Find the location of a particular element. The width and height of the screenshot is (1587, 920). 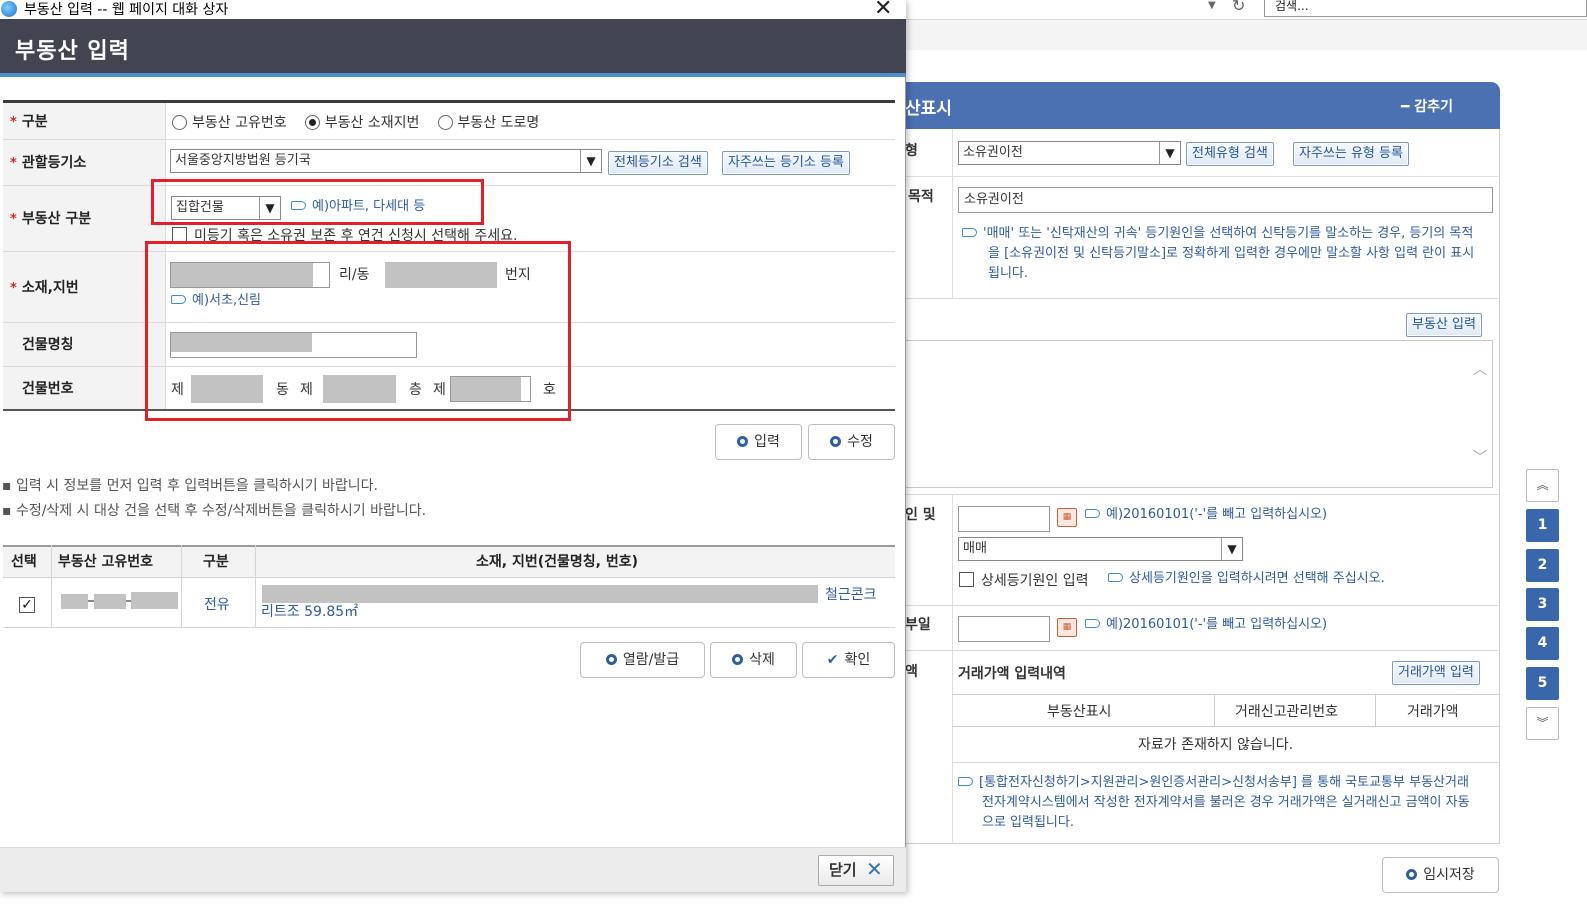

page-down-icon: ︾ is located at coordinates (1542, 723).